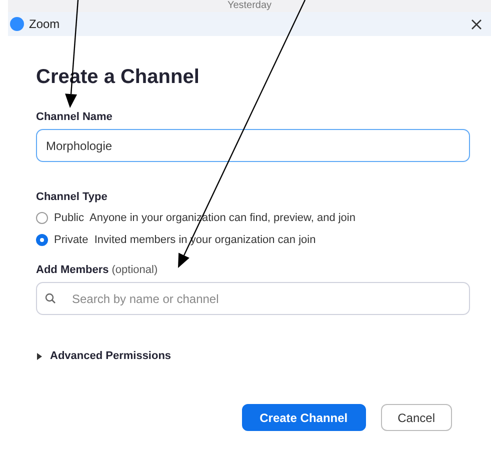 The image size is (491, 459). What do you see at coordinates (253, 145) in the screenshot?
I see `channel-name-field: Morphologie` at bounding box center [253, 145].